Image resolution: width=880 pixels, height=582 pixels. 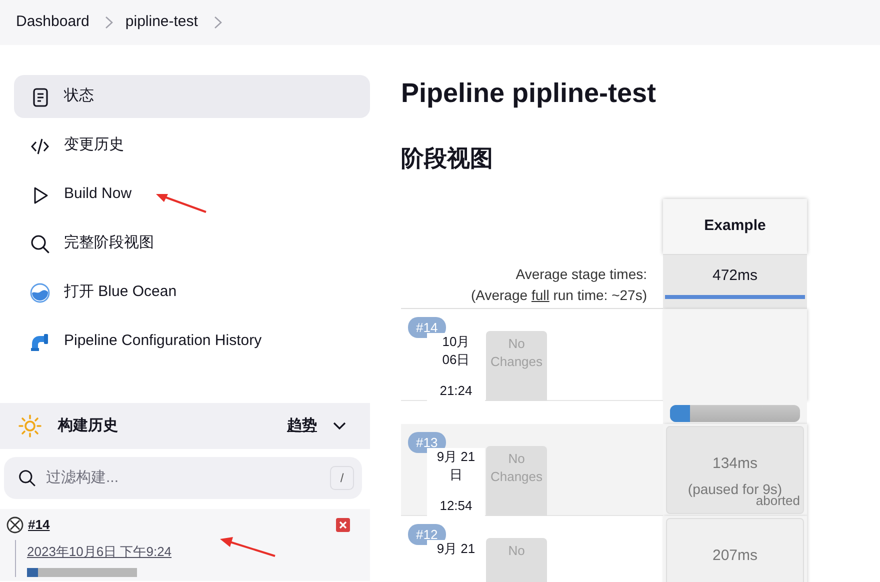 What do you see at coordinates (735, 464) in the screenshot?
I see `stage-duration: 134ms` at bounding box center [735, 464].